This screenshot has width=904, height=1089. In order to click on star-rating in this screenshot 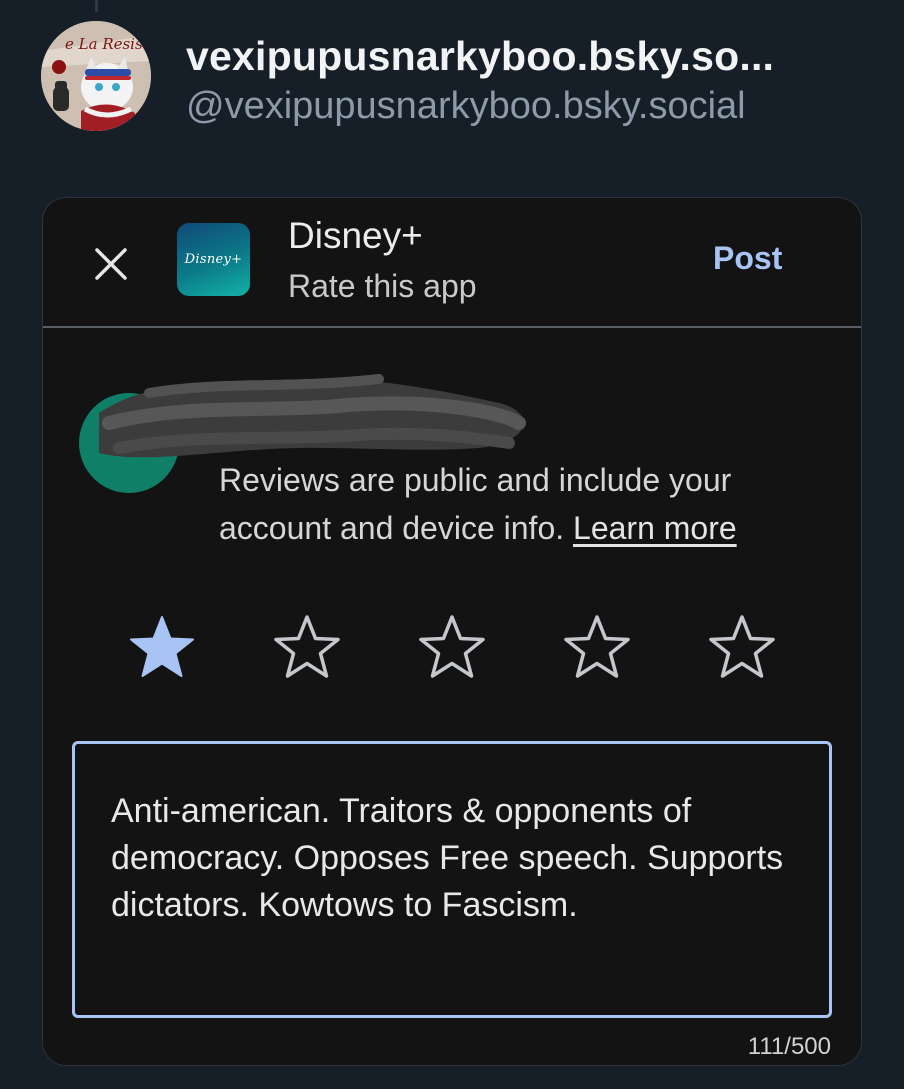, I will do `click(452, 648)`.